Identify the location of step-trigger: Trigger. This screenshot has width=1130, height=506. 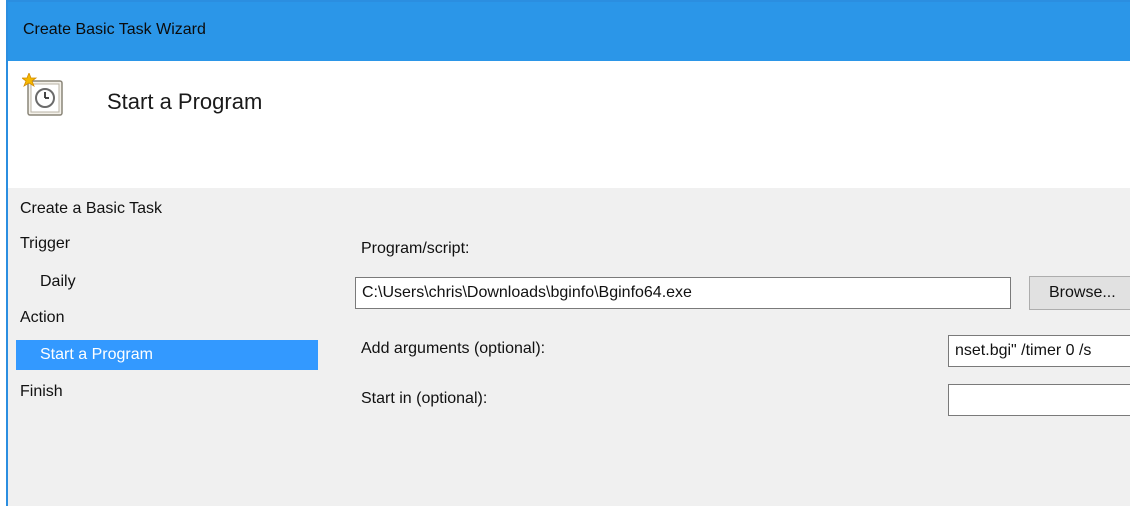
(45, 243).